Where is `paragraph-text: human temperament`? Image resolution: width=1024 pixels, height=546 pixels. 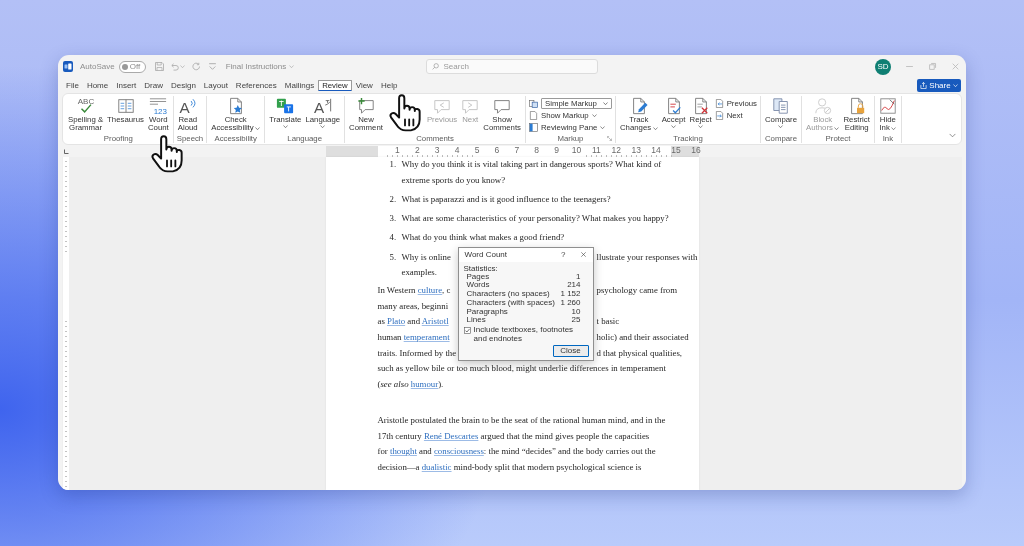
paragraph-text: human temperament is located at coordinates (413, 338).